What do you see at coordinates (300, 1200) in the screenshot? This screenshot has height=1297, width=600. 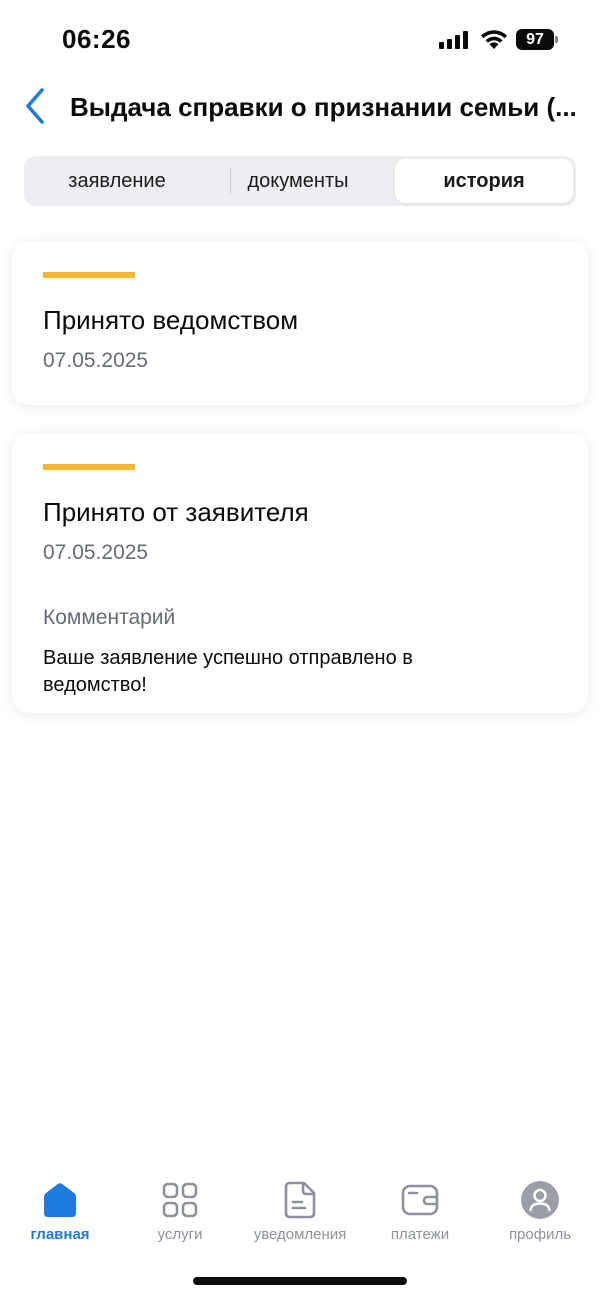 I see `document-icon` at bounding box center [300, 1200].